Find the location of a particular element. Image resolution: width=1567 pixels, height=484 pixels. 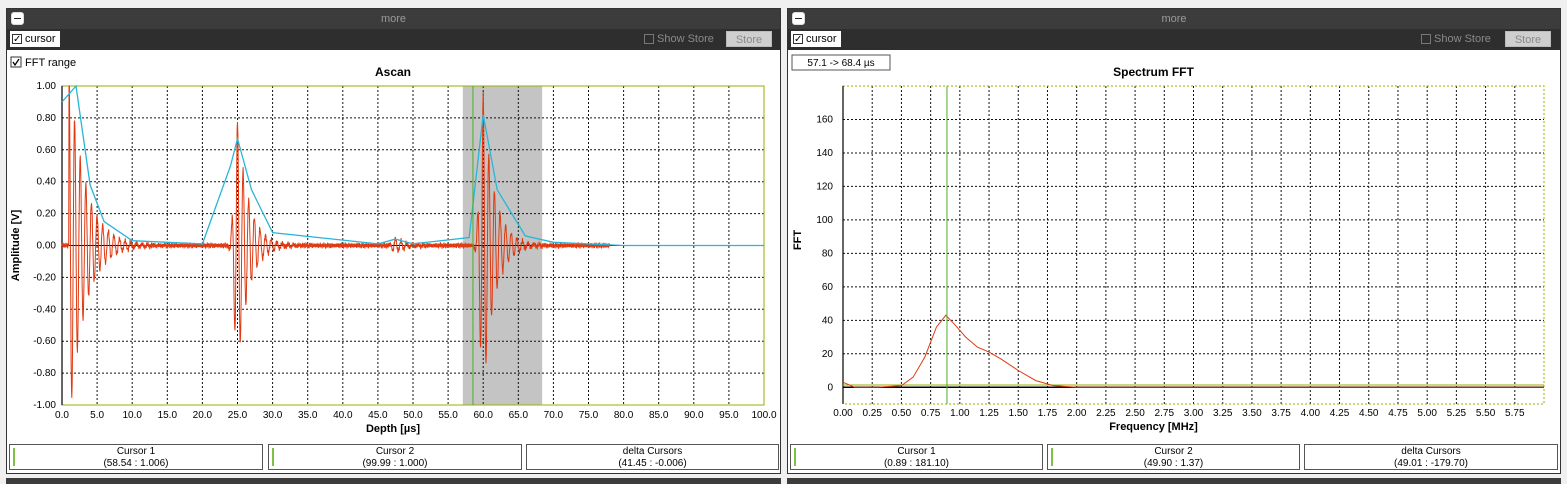

x-tick-label: 25.0 is located at coordinates (238, 415).